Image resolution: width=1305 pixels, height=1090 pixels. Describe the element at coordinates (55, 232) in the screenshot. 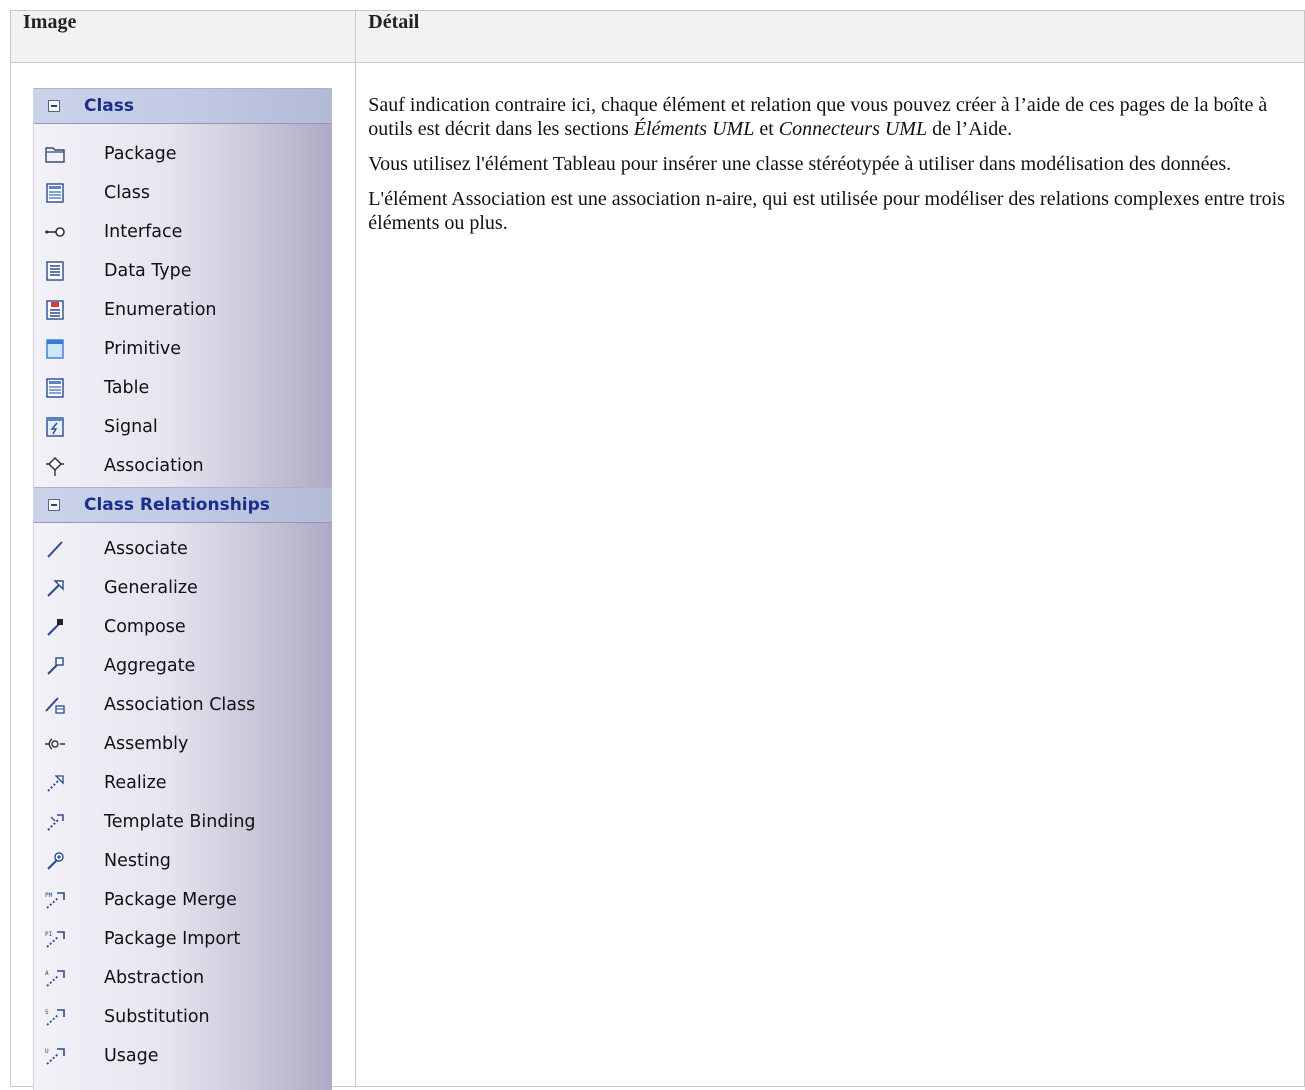

I see `interface-icon` at that location.